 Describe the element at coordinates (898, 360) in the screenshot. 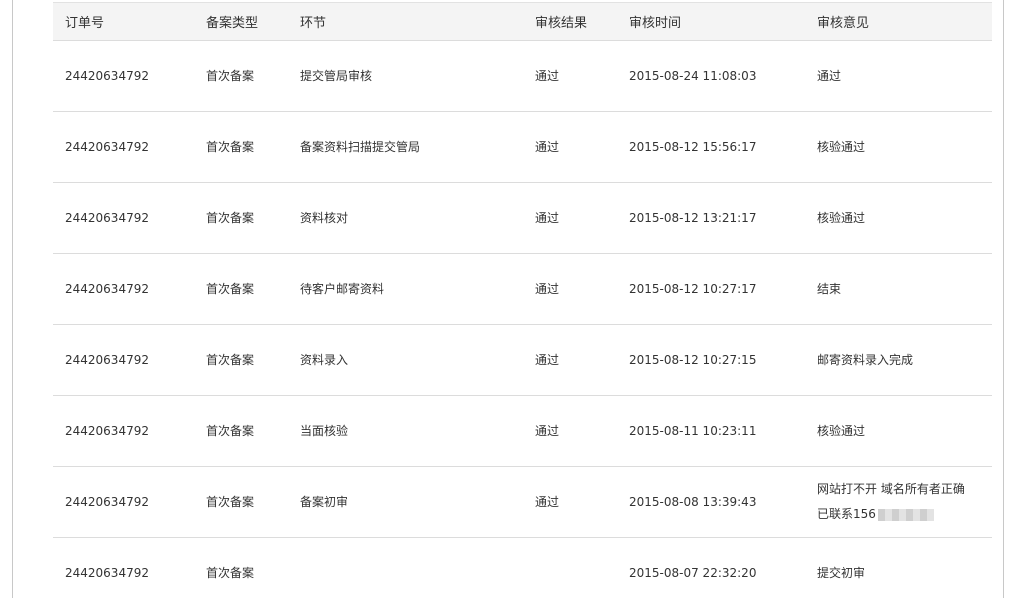

I see `cell-opinion: 邮寄资料录入完成` at that location.